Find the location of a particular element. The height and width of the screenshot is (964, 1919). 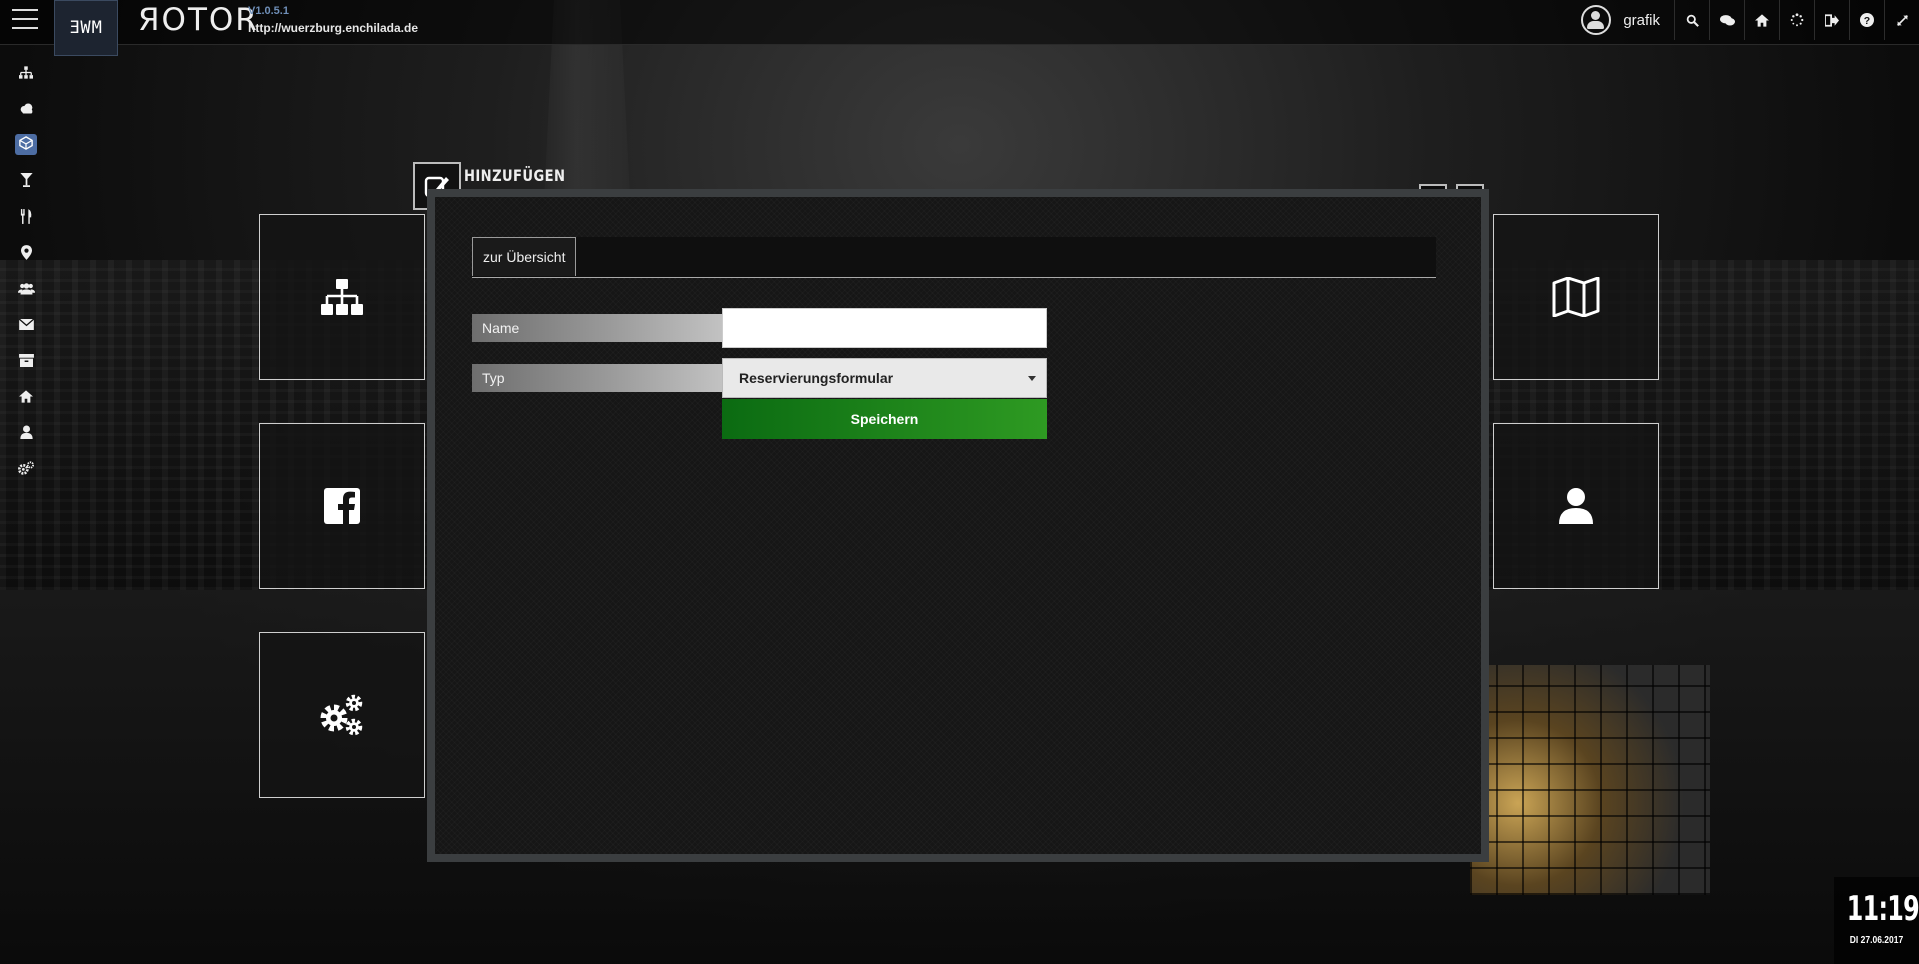

map-icon is located at coordinates (1576, 297).